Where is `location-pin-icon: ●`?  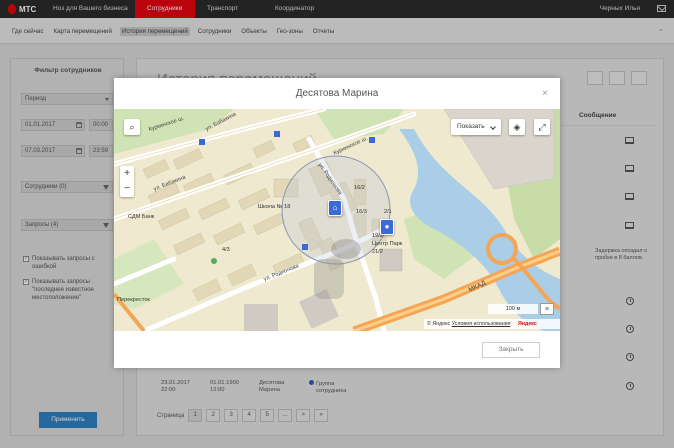 location-pin-icon: ● is located at coordinates (387, 227).